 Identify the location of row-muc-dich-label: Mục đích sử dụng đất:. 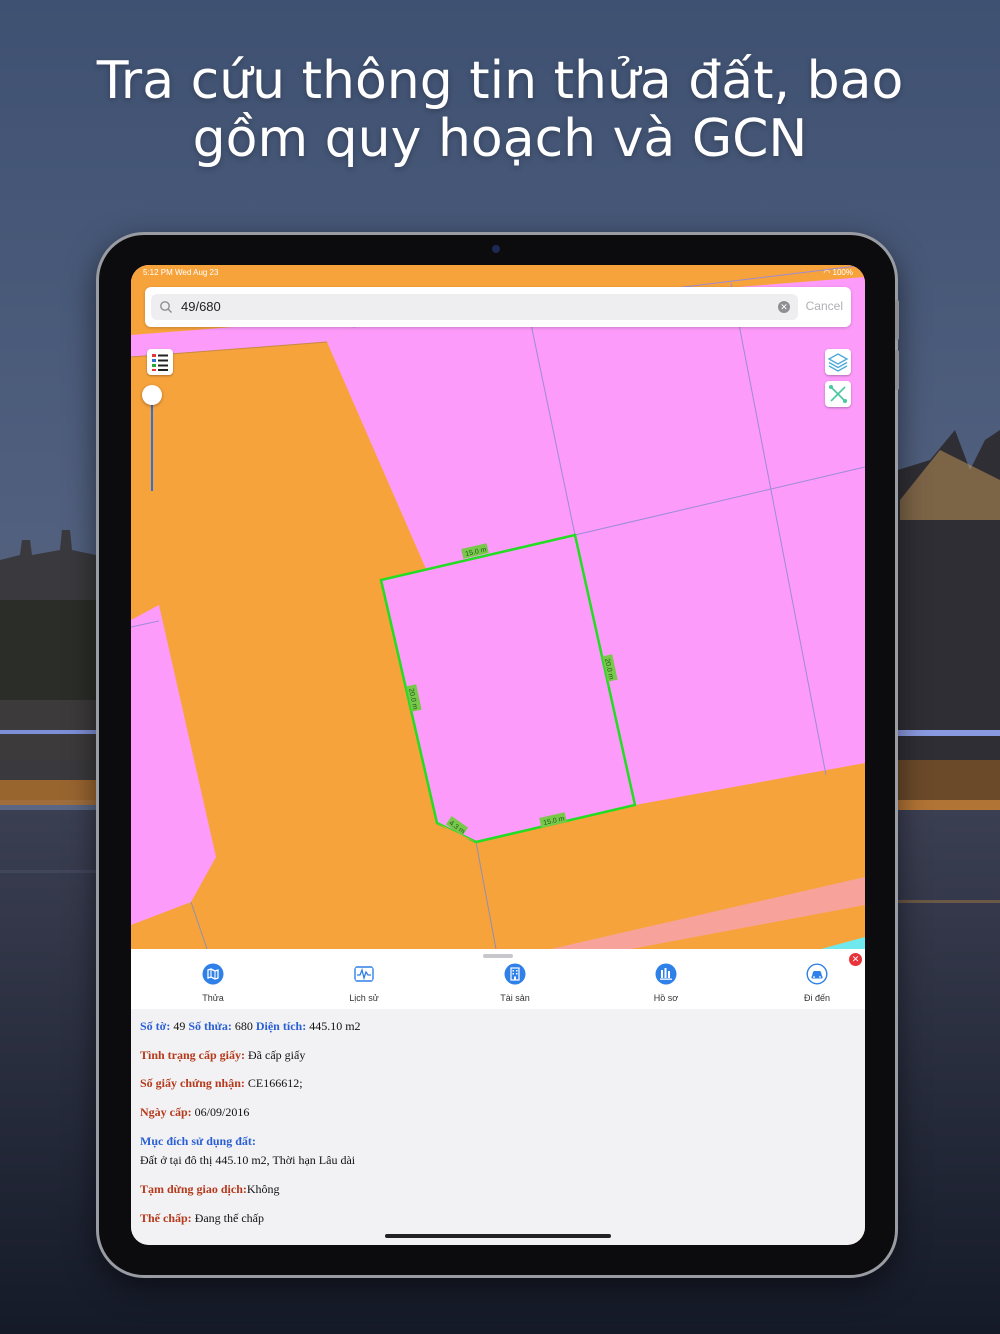
(198, 1141).